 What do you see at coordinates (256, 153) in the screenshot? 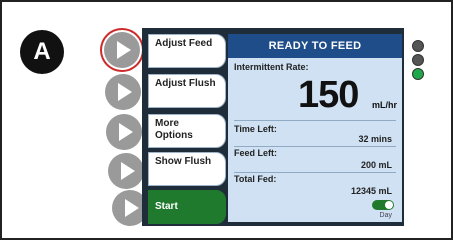
I see `feed-left-label: Feed Left:` at bounding box center [256, 153].